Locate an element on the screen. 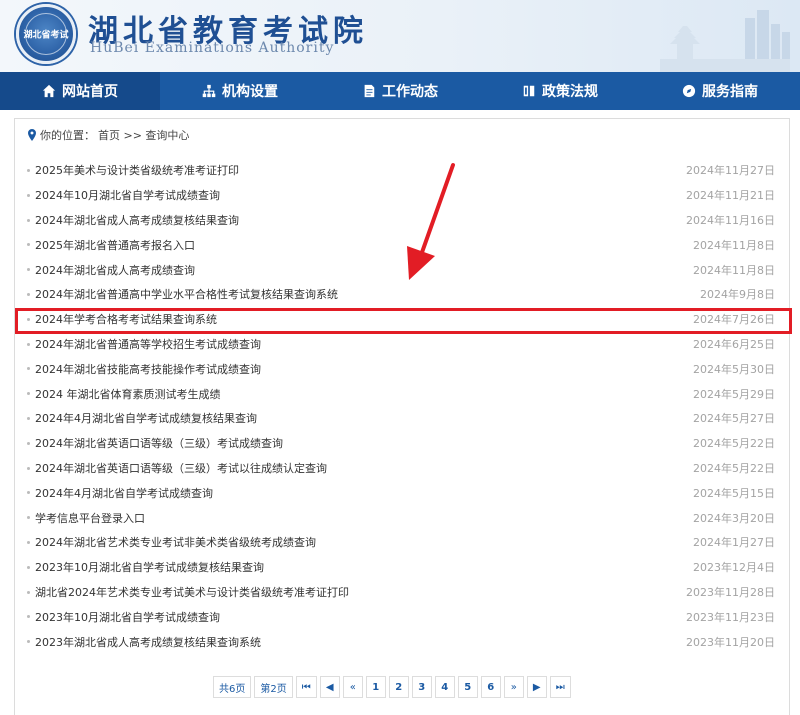  list-item: 学考信息平台登录入口 2024年3月20日 is located at coordinates (402, 517).